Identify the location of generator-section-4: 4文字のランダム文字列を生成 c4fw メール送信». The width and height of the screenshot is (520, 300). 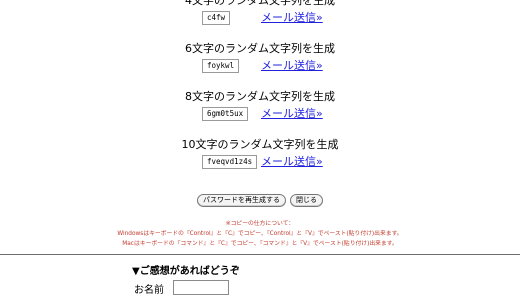
(260, 21).